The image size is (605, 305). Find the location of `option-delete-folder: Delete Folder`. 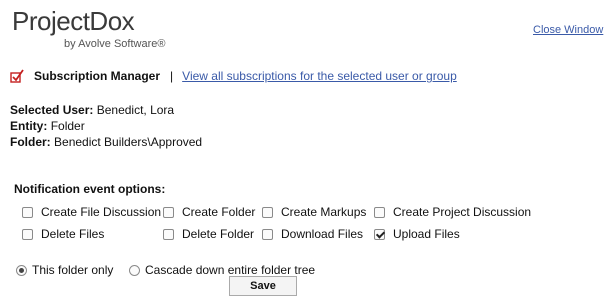

option-delete-folder: Delete Folder is located at coordinates (208, 234).